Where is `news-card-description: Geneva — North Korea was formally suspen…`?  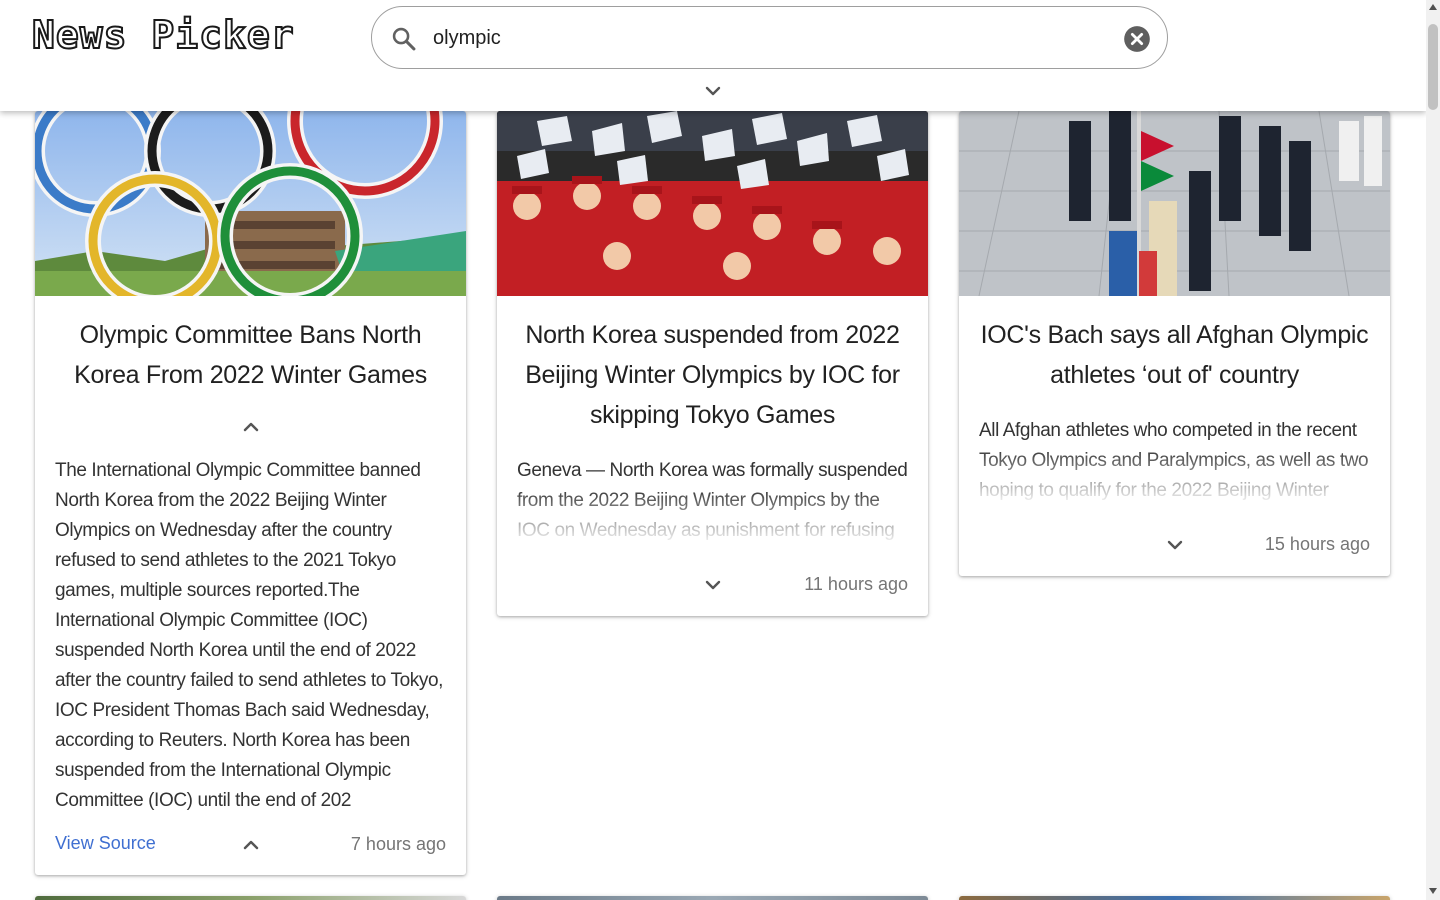 news-card-description: Geneva — North Korea was formally suspen… is located at coordinates (712, 500).